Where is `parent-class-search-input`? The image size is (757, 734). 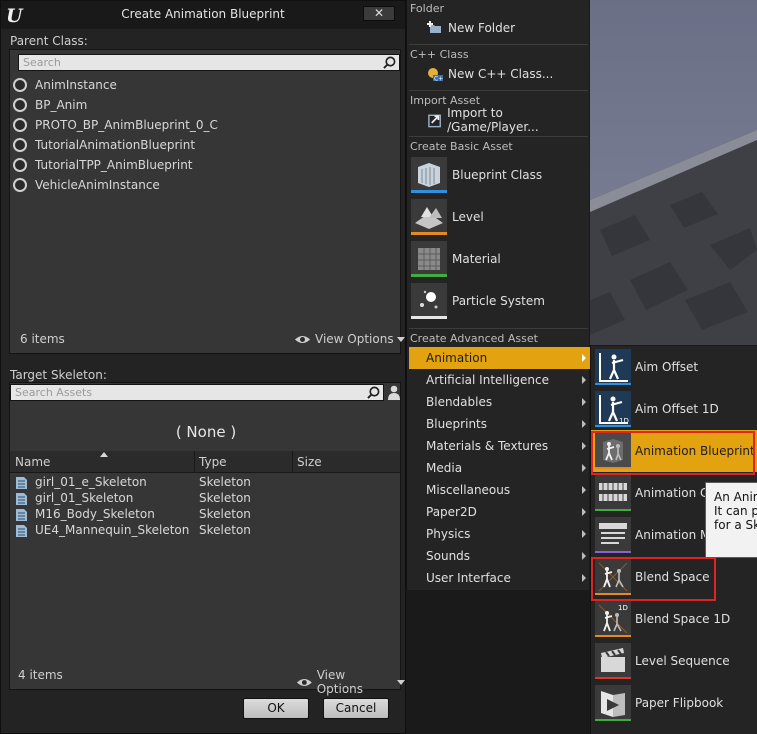
parent-class-search-input is located at coordinates (209, 62).